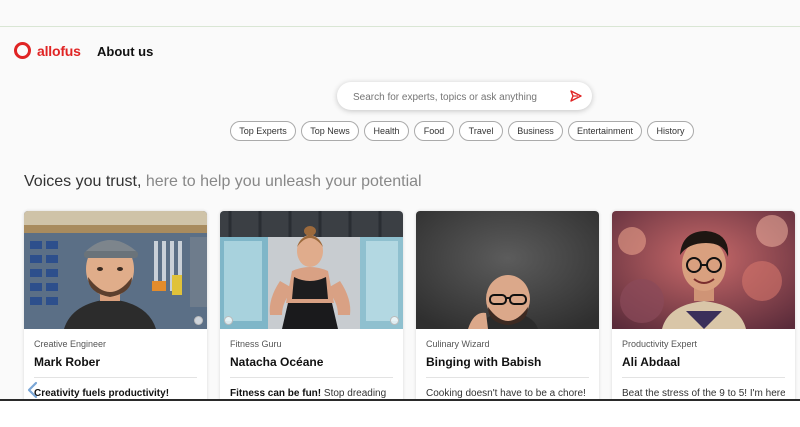 This screenshot has width=800, height=427. I want to click on search-bar, so click(464, 96).